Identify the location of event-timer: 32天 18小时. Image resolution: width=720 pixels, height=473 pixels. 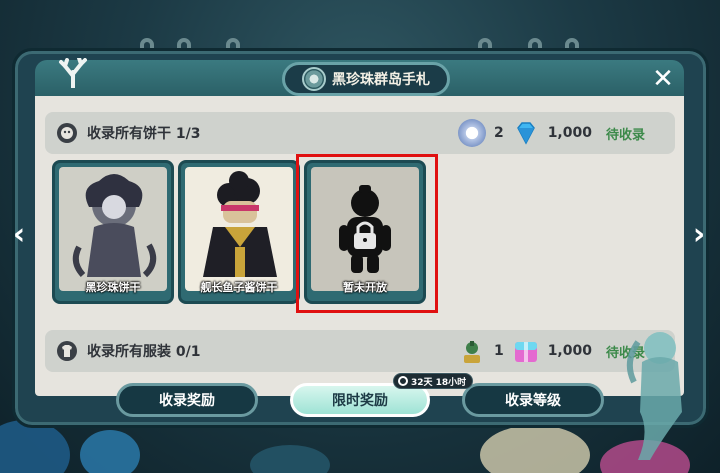
(433, 381).